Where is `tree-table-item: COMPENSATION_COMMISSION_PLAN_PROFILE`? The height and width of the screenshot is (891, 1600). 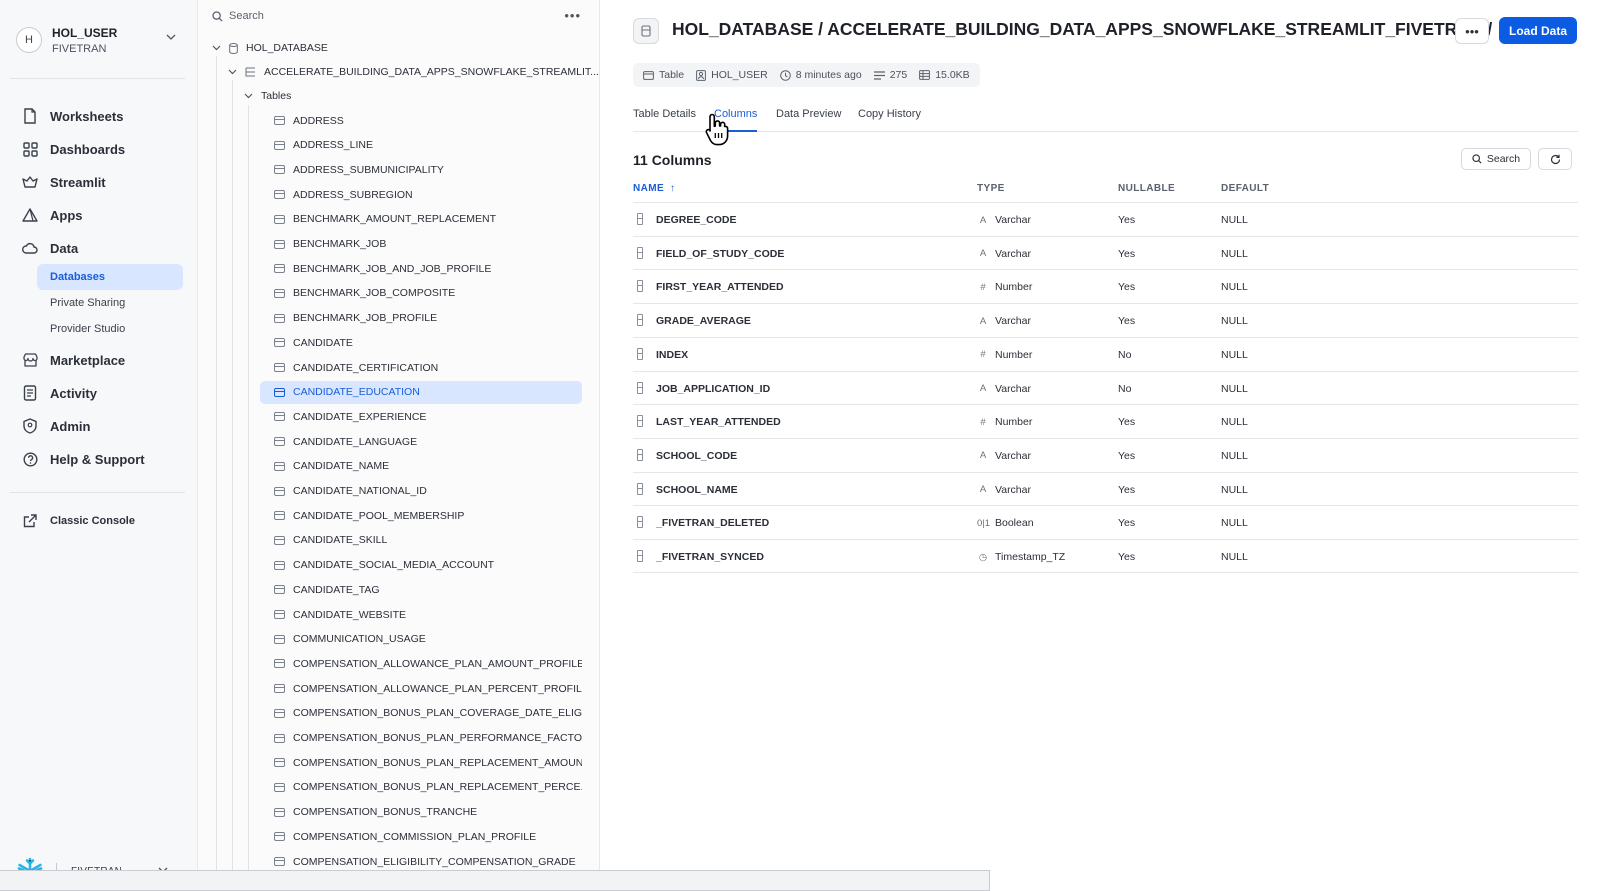
tree-table-item: COMPENSATION_COMMISSION_PLAN_PROFILE is located at coordinates (421, 836).